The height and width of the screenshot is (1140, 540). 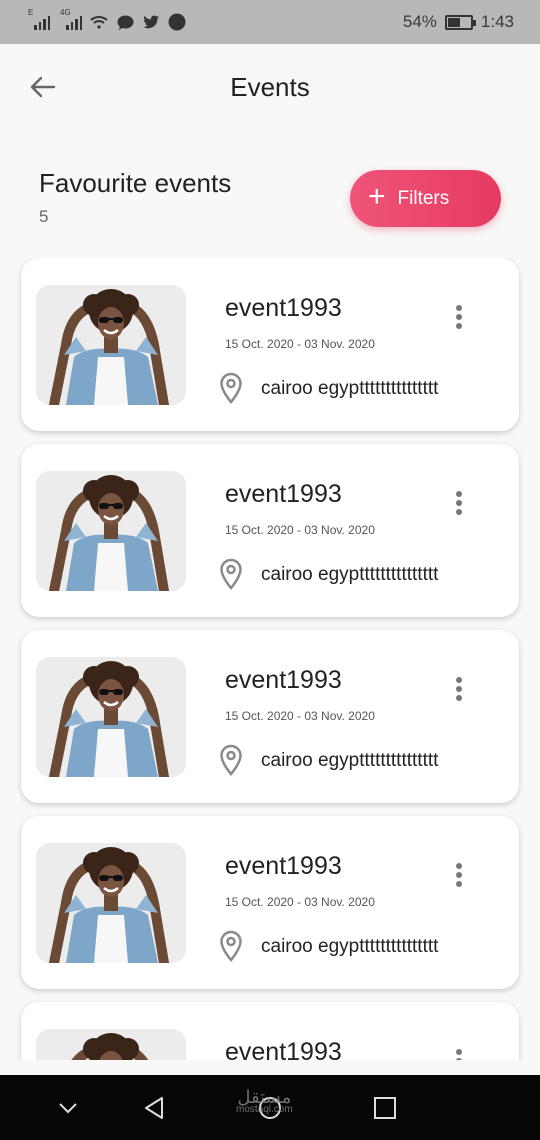 I want to click on clock: 1:43, so click(x=497, y=21).